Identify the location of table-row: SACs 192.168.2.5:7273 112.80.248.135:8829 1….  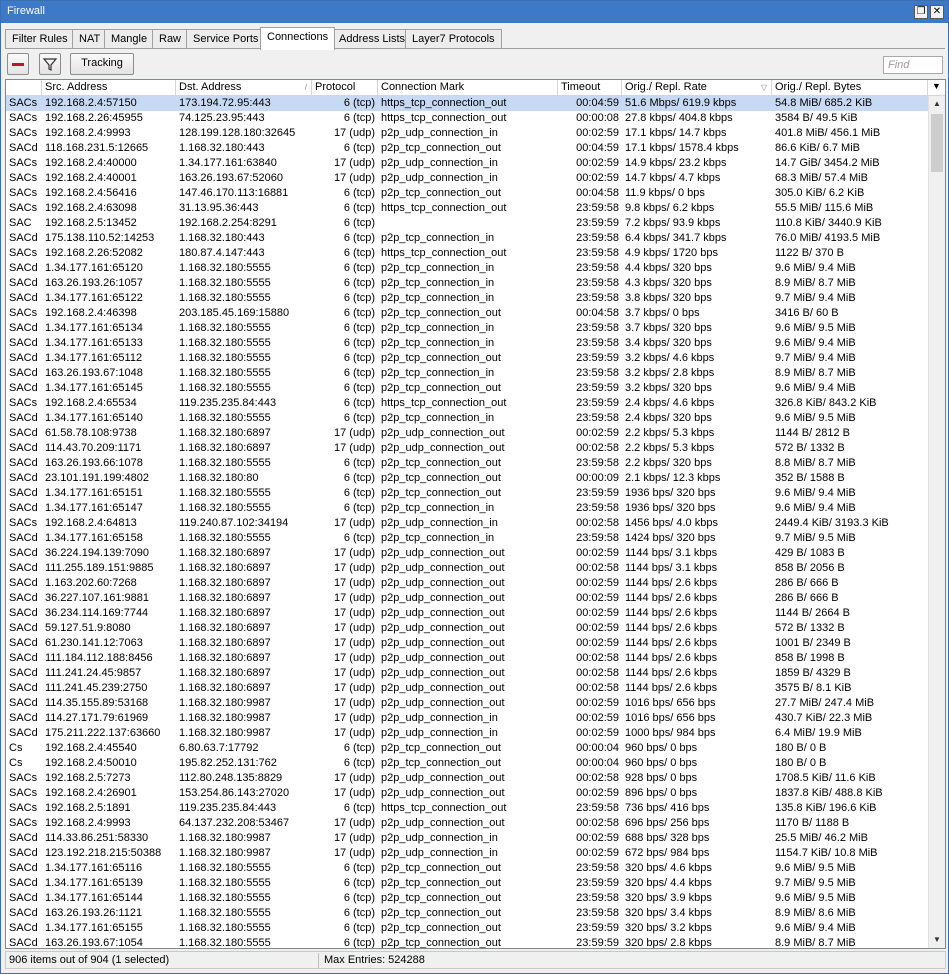
(467, 778).